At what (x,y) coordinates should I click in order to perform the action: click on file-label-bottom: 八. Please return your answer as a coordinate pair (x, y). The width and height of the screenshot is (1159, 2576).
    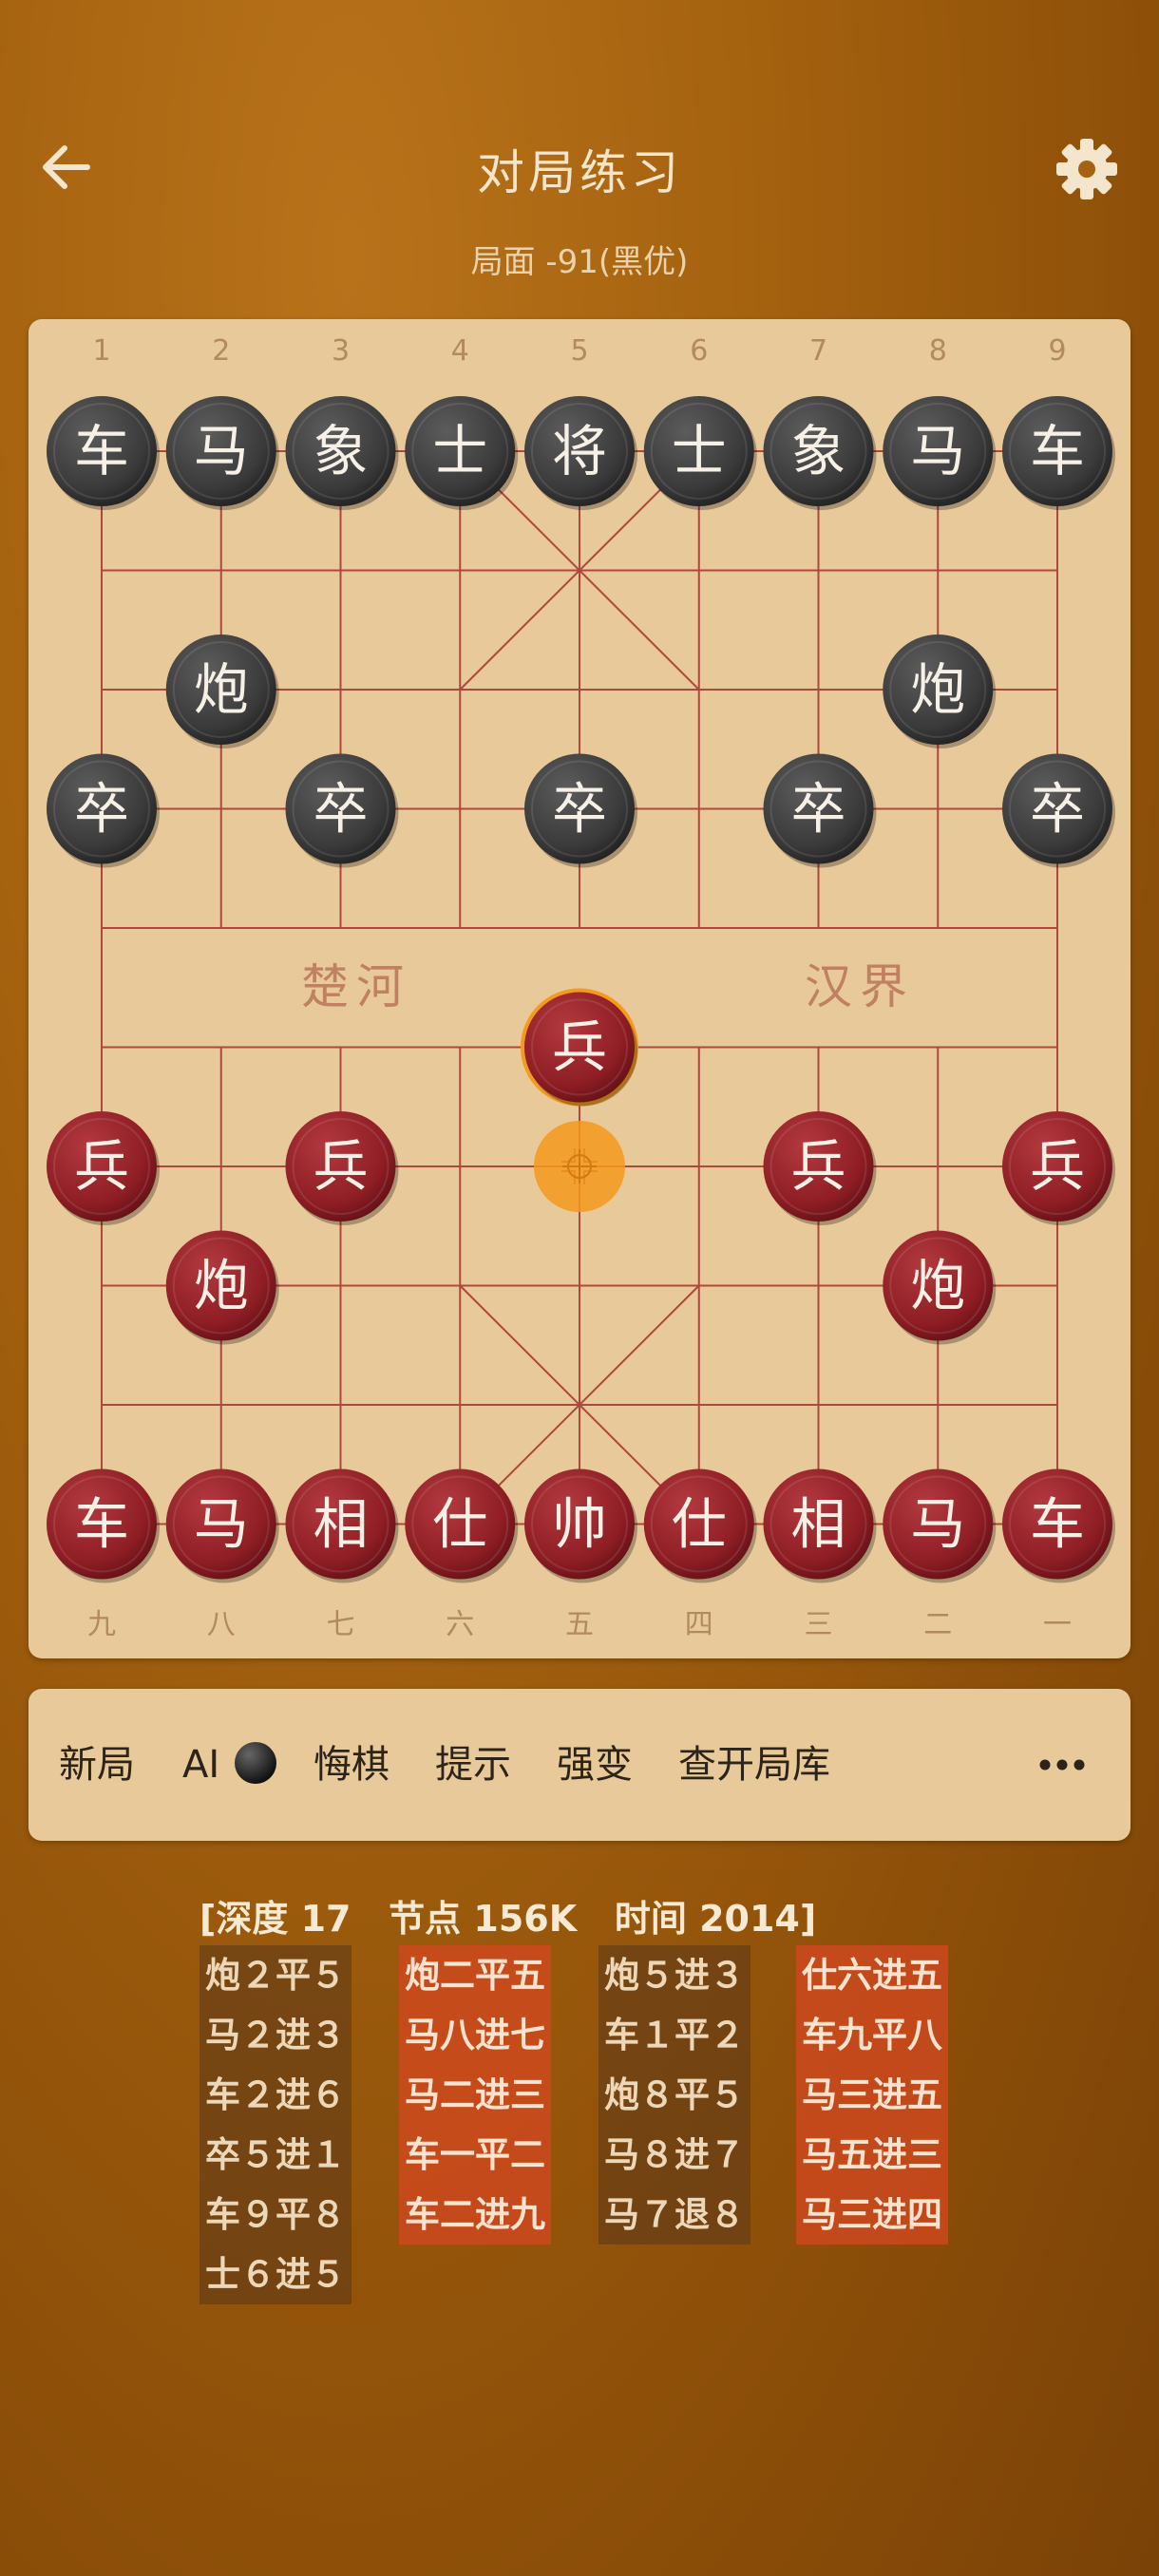
    Looking at the image, I should click on (221, 1624).